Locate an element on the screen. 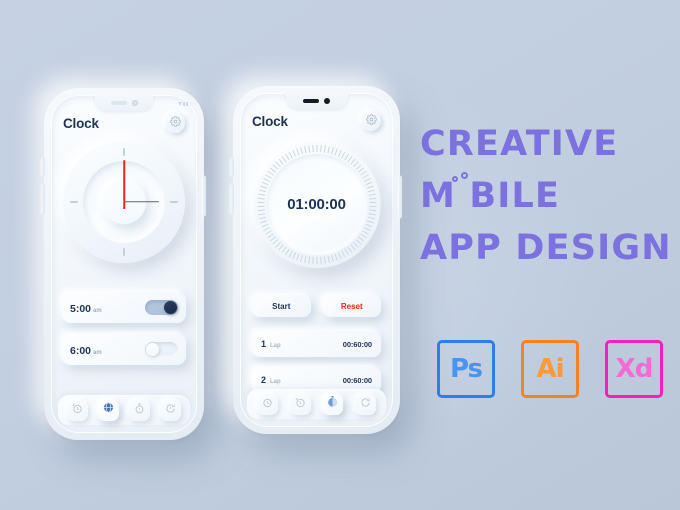 This screenshot has width=680, height=510. status-bar-indicators is located at coordinates (182, 104).